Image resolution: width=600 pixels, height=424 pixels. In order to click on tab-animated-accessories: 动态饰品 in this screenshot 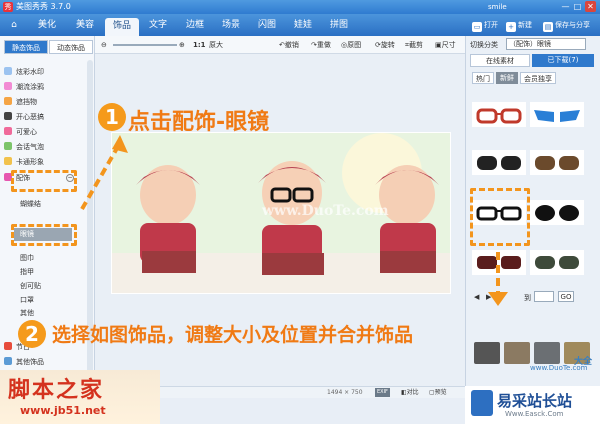, I will do `click(71, 47)`.